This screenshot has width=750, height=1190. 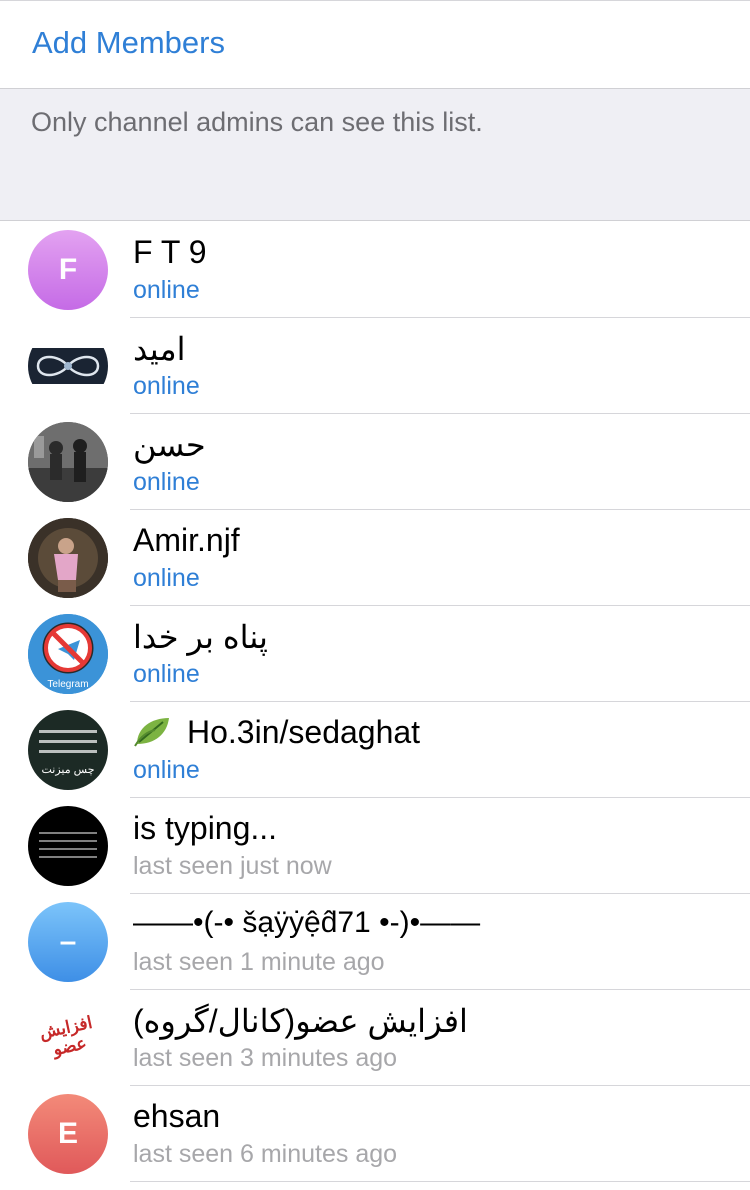 I want to click on member-status: last seen 1 minute ago, so click(x=259, y=962).